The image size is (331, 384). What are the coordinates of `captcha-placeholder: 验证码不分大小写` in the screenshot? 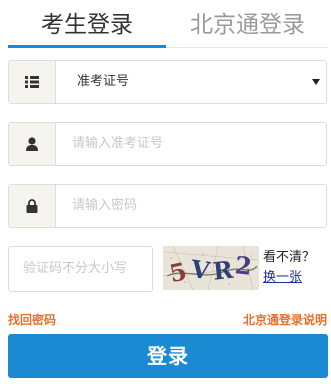 It's located at (75, 268).